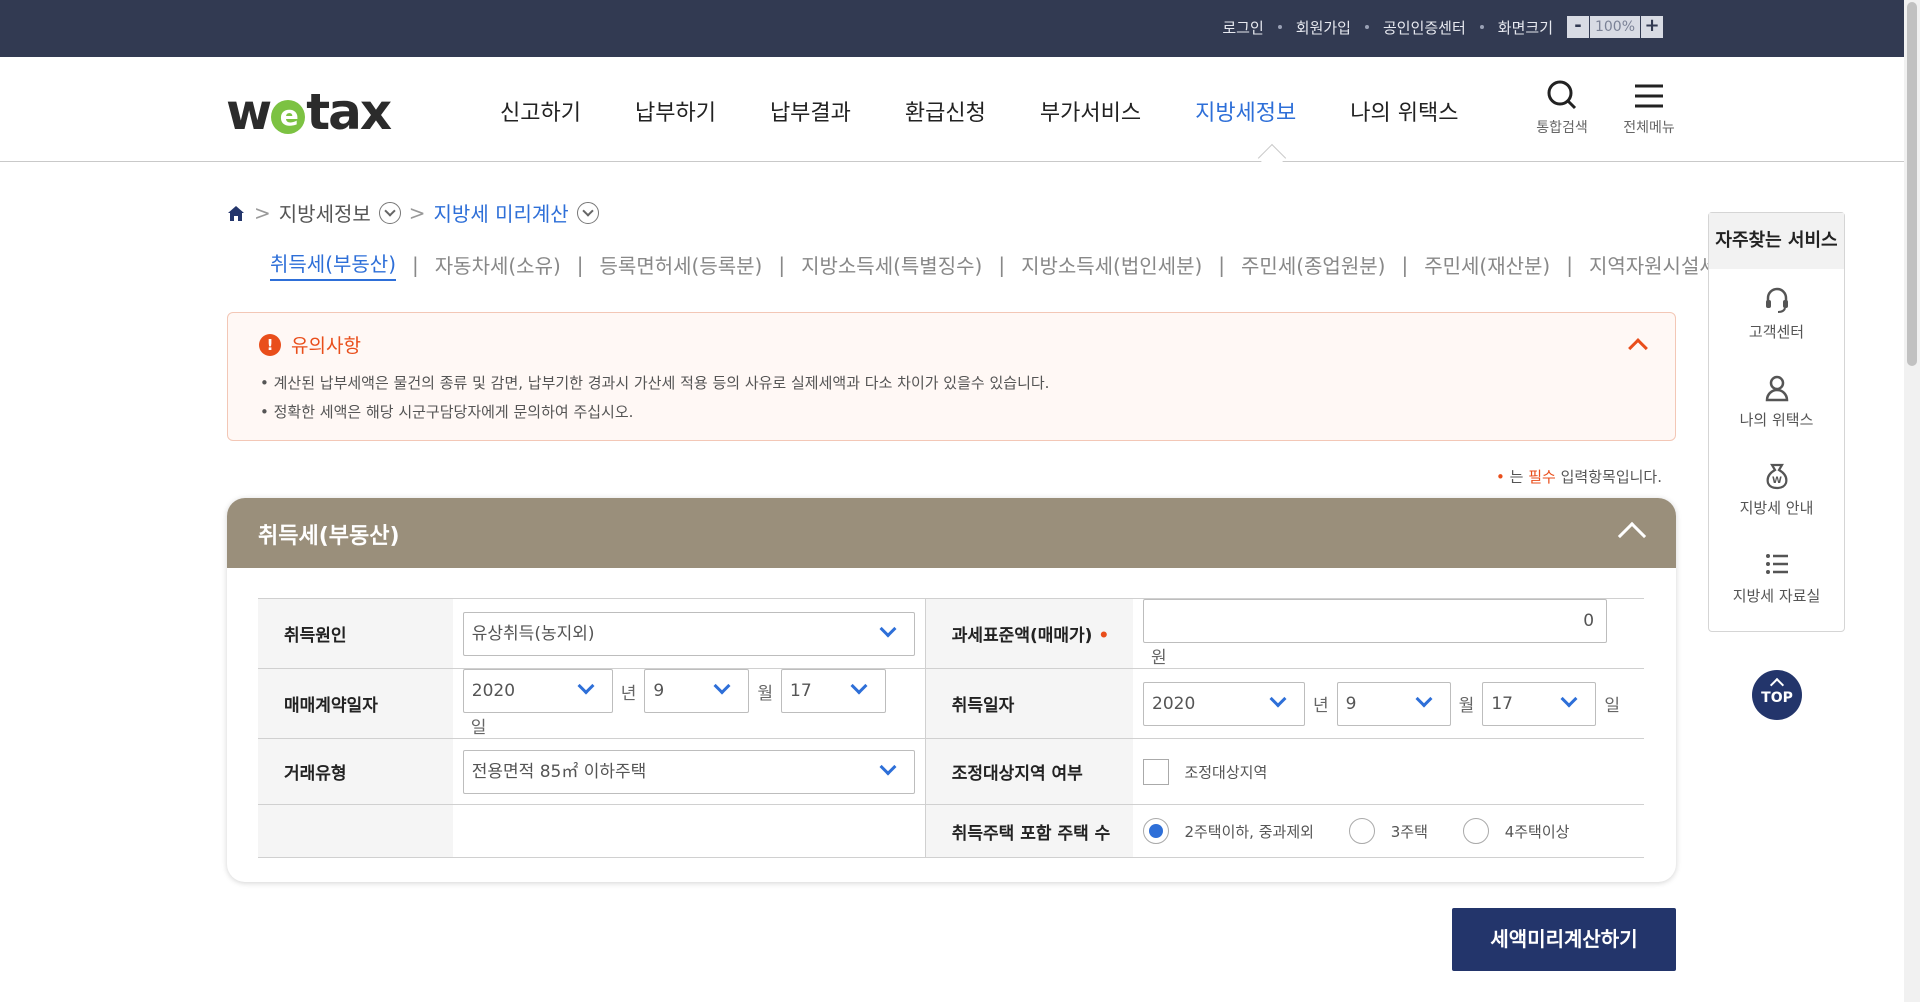 This screenshot has width=1920, height=1002. Describe the element at coordinates (1777, 695) in the screenshot. I see `scroll-top-button: TOP` at that location.